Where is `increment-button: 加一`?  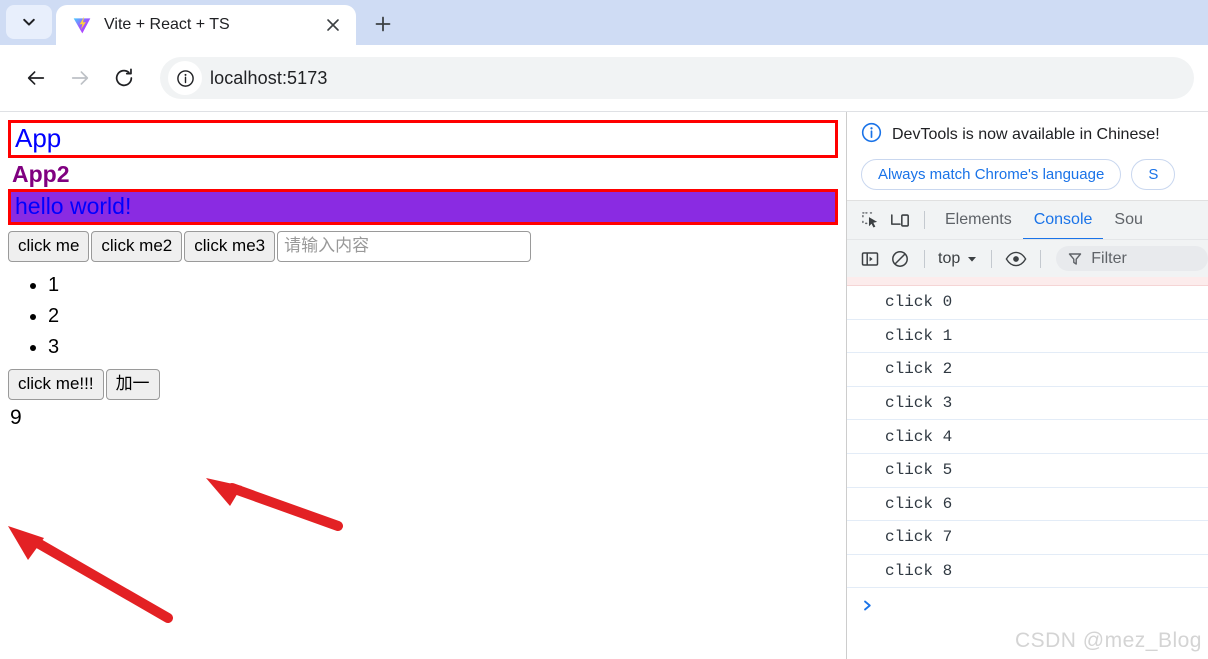 increment-button: 加一 is located at coordinates (132, 385).